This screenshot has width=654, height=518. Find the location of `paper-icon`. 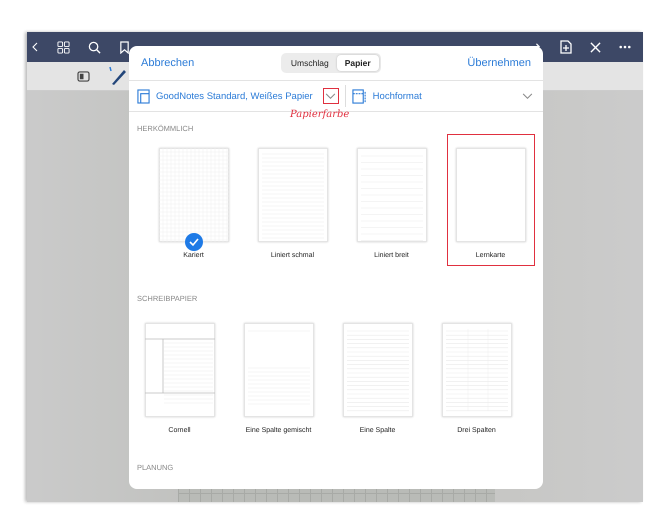

paper-icon is located at coordinates (143, 96).